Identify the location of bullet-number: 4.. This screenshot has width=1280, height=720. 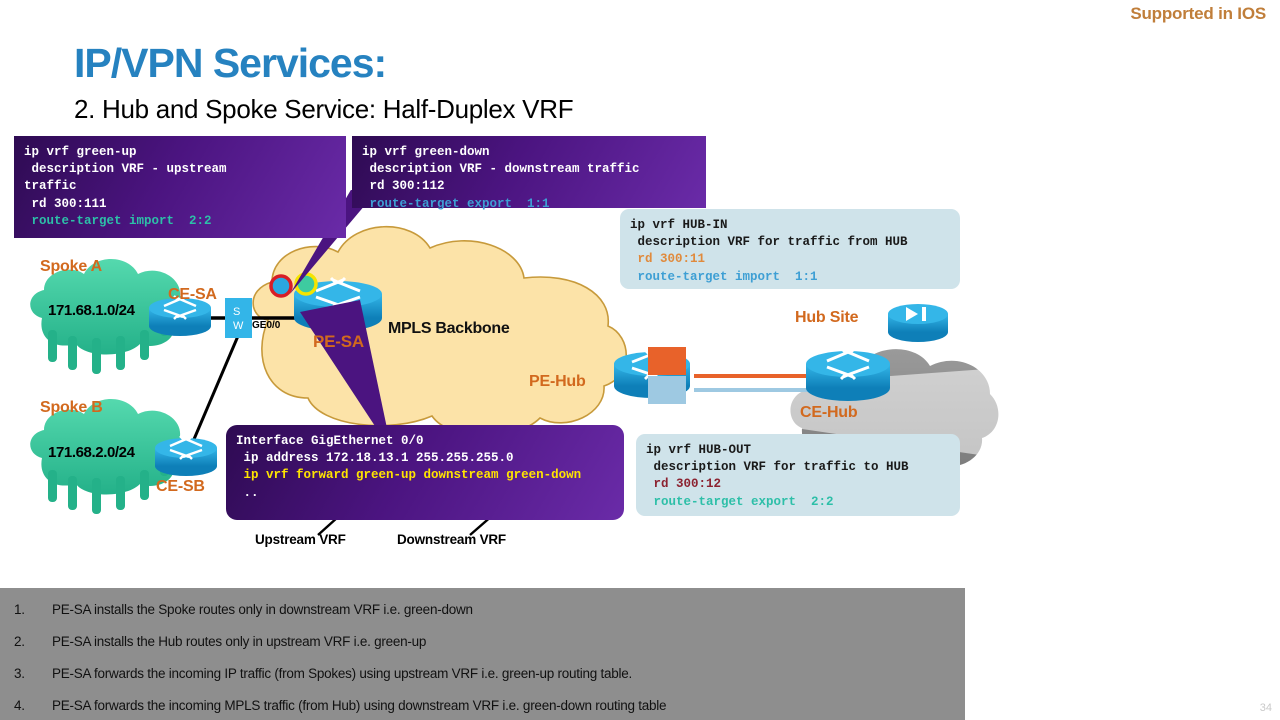
(19, 705).